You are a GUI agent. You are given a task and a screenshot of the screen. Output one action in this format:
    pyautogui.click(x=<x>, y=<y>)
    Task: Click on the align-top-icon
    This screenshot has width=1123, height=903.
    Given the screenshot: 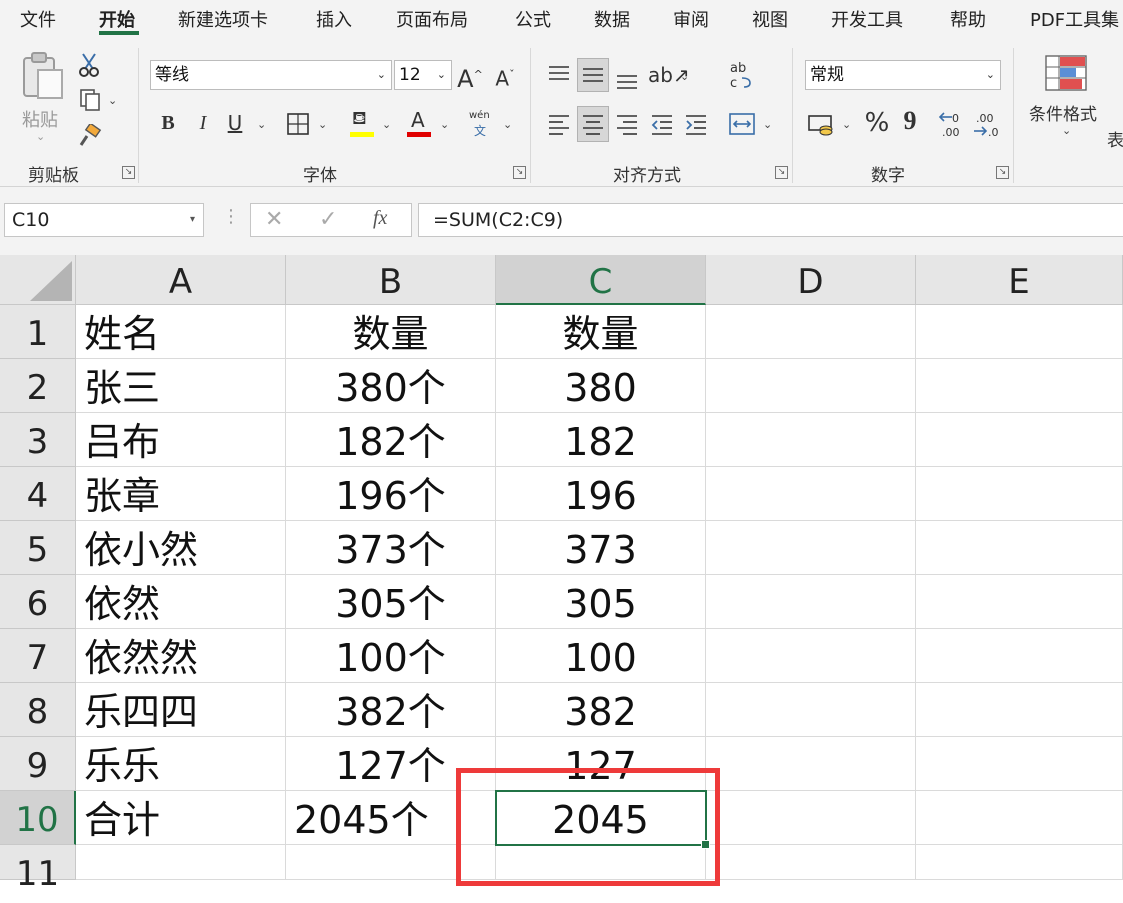 What is the action you would take?
    pyautogui.click(x=559, y=74)
    